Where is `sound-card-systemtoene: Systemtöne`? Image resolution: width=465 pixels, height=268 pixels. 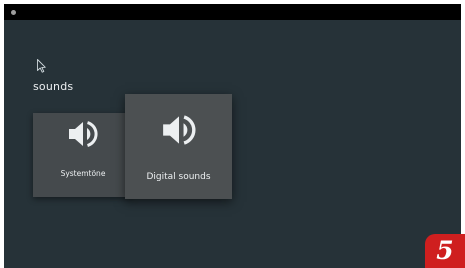 sound-card-systemtoene: Systemtöne is located at coordinates (83, 155).